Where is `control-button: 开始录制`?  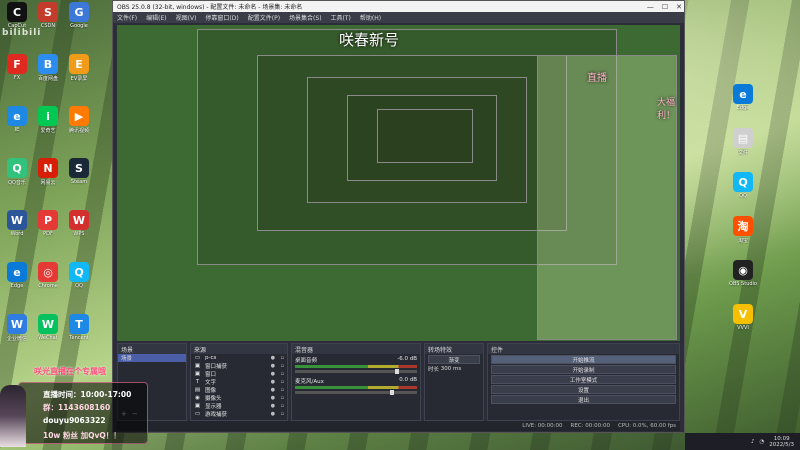 control-button: 开始录制 is located at coordinates (583, 369).